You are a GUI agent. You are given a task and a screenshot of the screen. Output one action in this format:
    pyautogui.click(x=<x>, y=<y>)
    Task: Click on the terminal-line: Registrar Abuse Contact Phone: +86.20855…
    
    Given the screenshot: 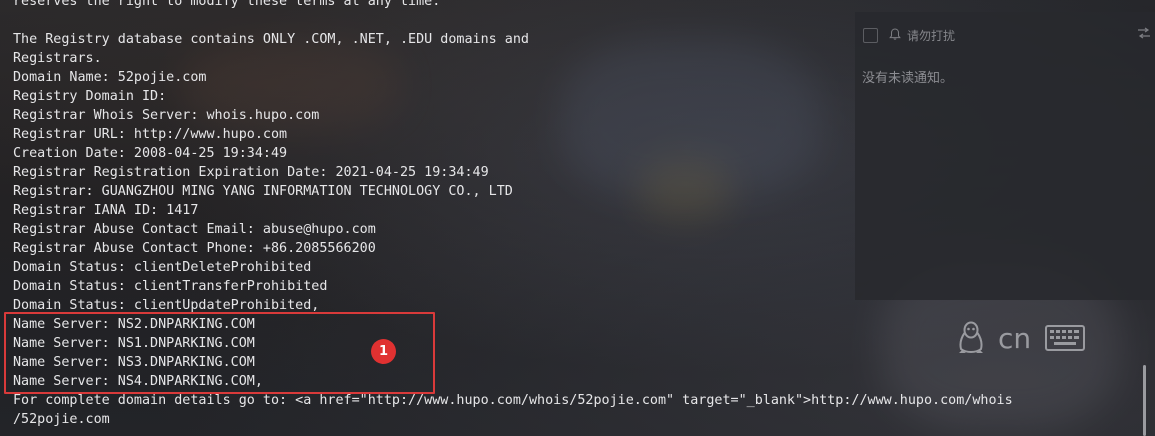 What is the action you would take?
    pyautogui.click(x=194, y=248)
    